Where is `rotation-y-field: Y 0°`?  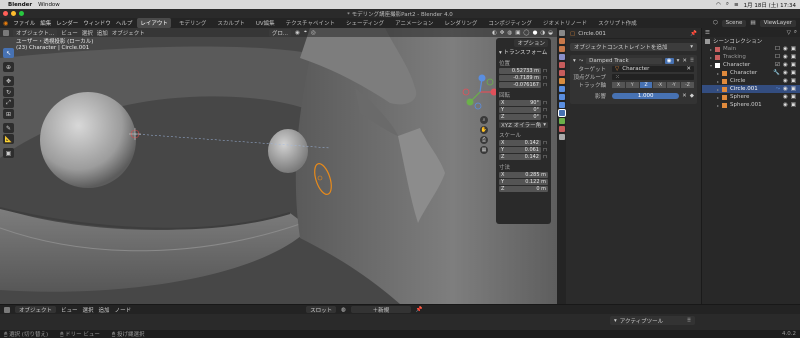 rotation-y-field: Y 0° is located at coordinates (520, 110).